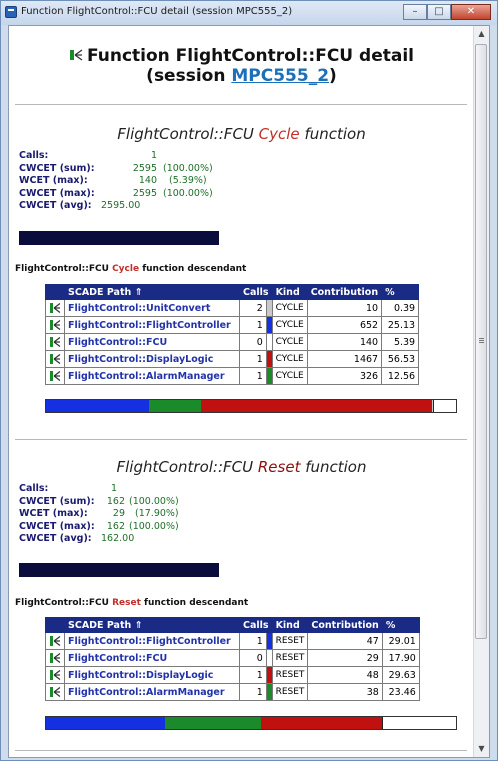  What do you see at coordinates (400, 376) in the screenshot?
I see `cell-percent: 12.56` at bounding box center [400, 376].